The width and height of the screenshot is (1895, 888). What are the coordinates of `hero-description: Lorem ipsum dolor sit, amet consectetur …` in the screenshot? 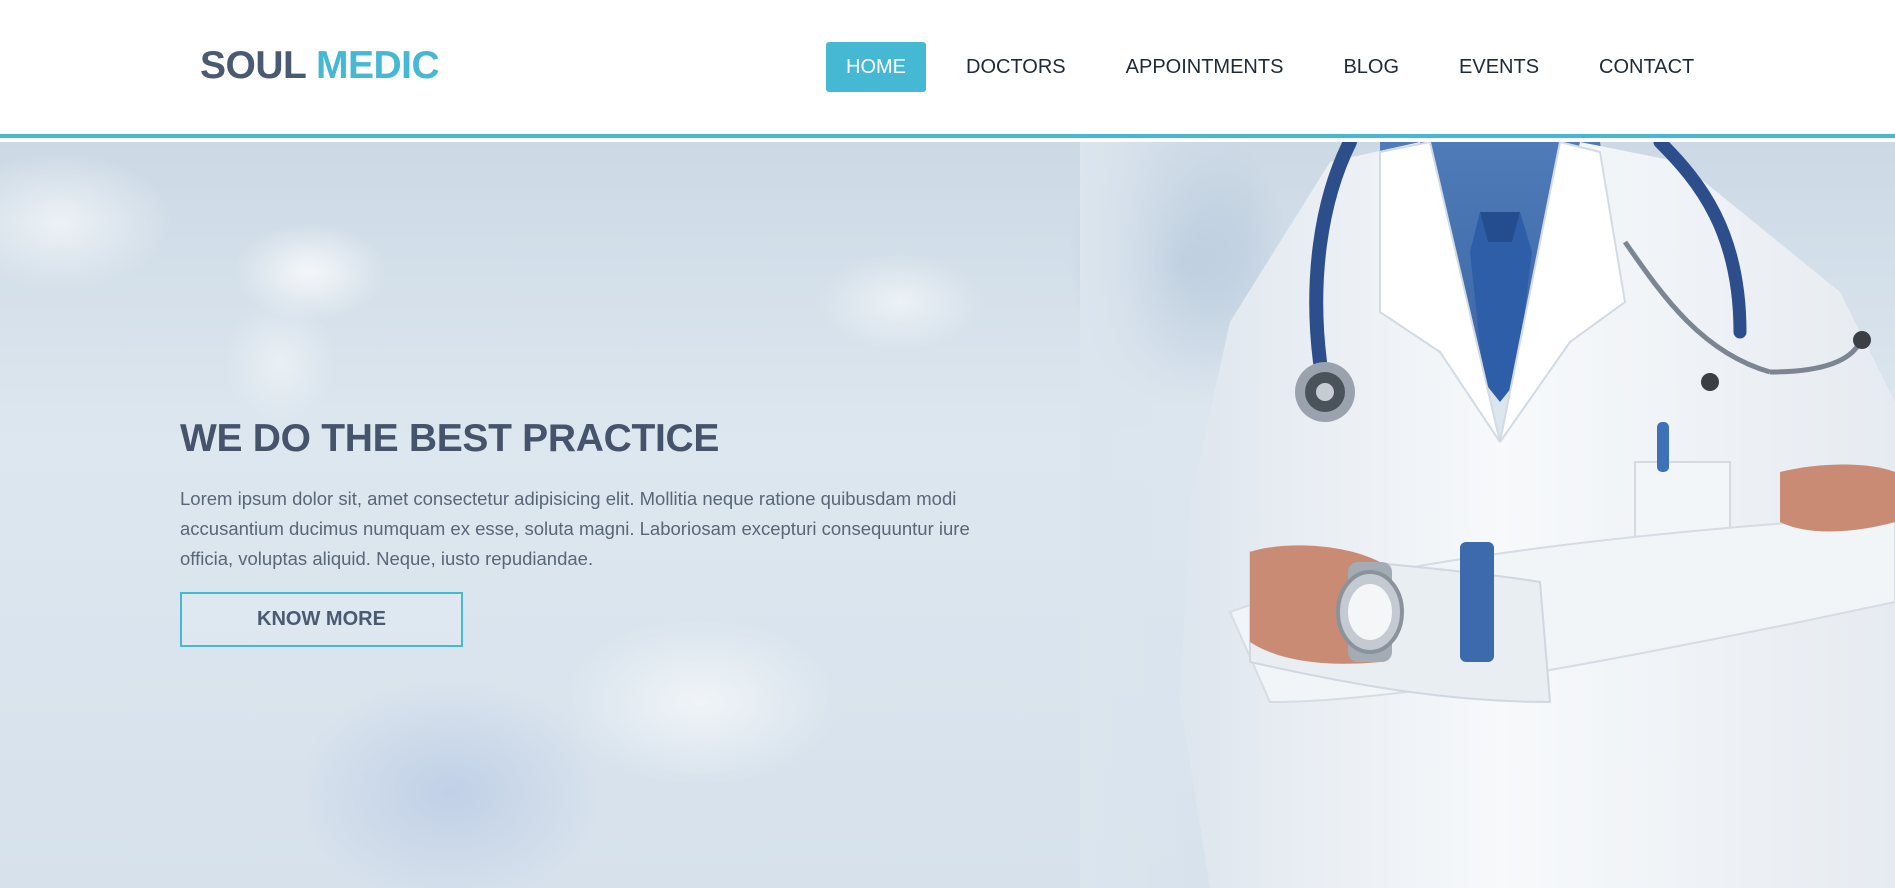 It's located at (575, 528).